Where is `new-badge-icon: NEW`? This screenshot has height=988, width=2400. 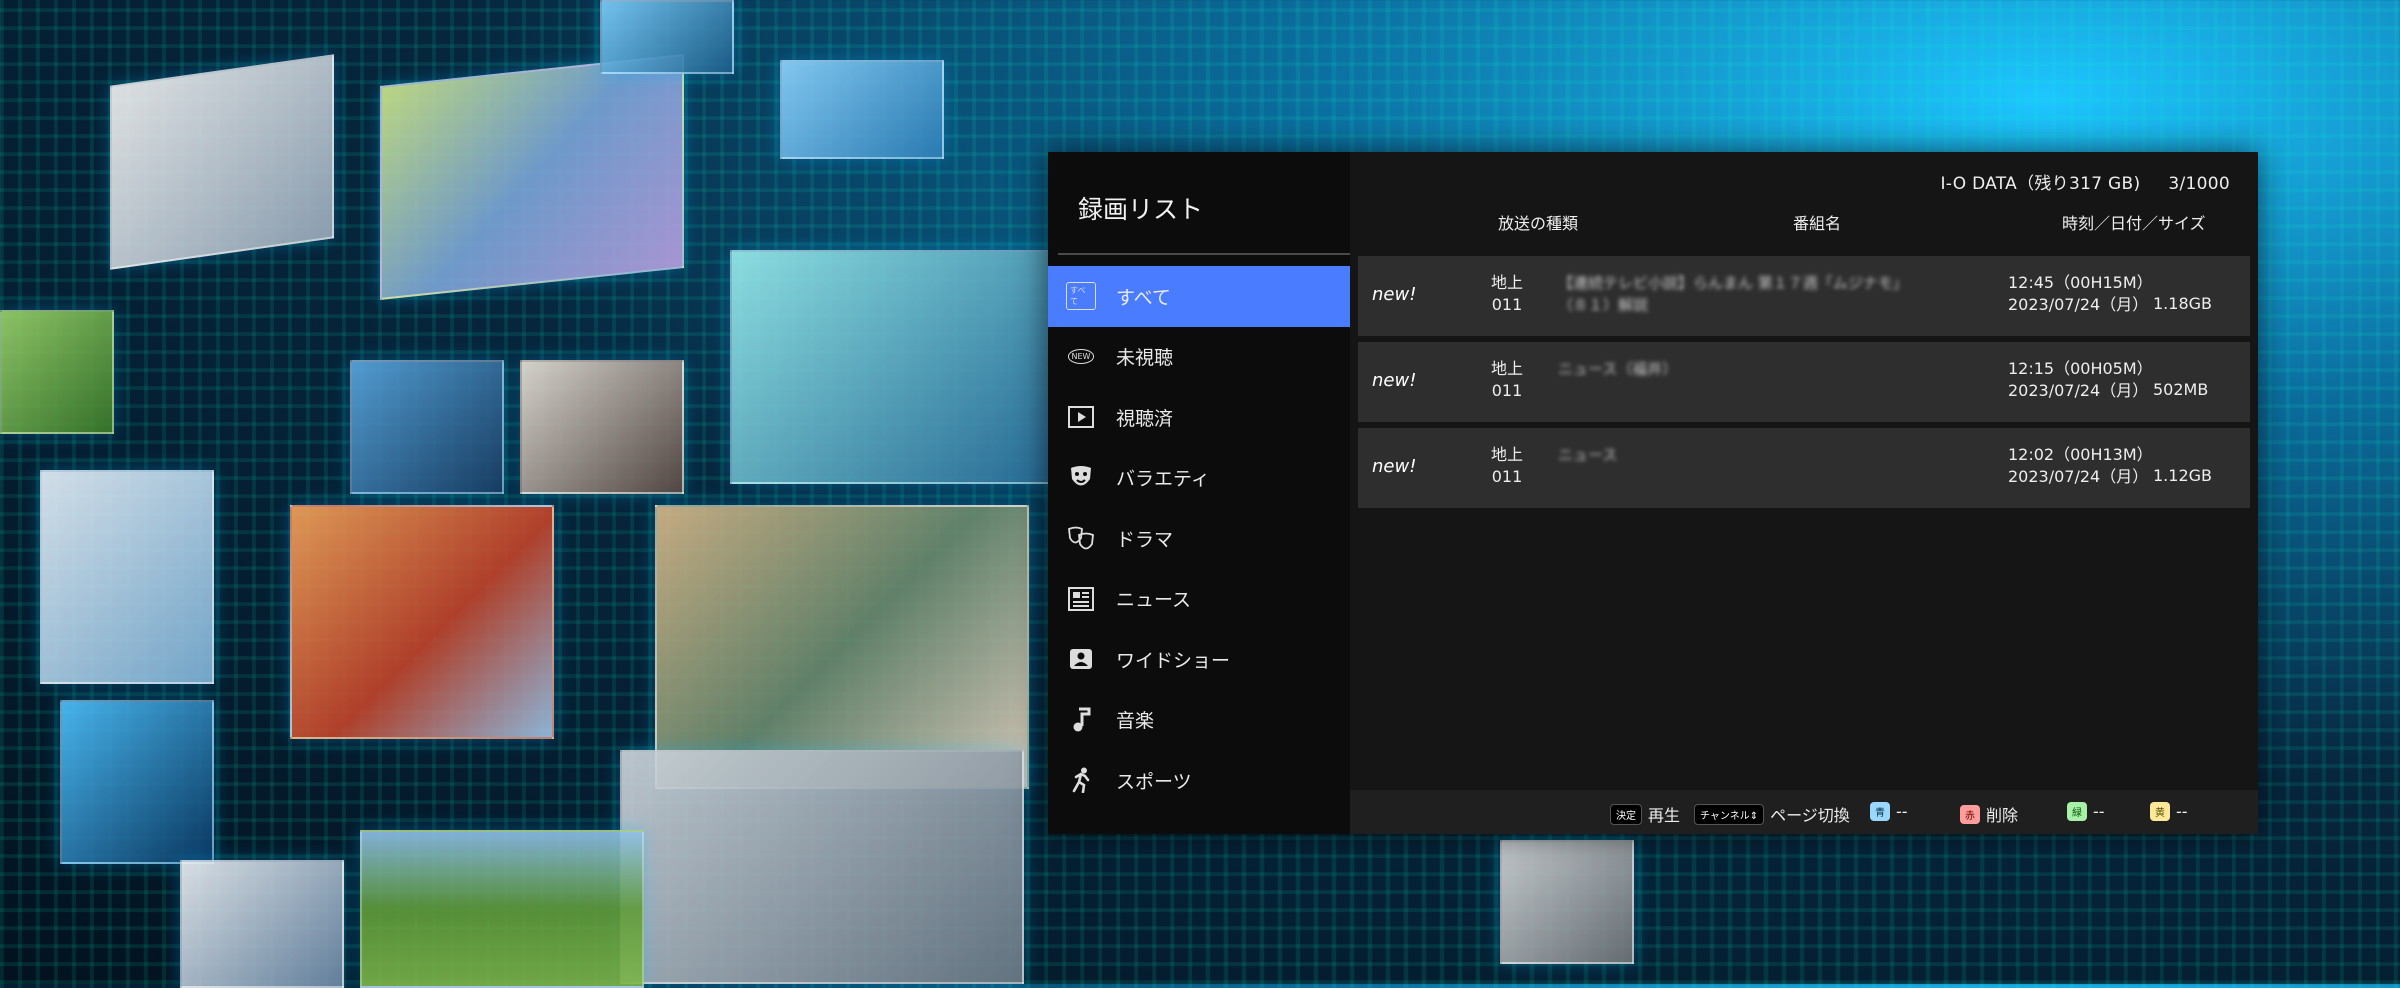 new-badge-icon: NEW is located at coordinates (1081, 357).